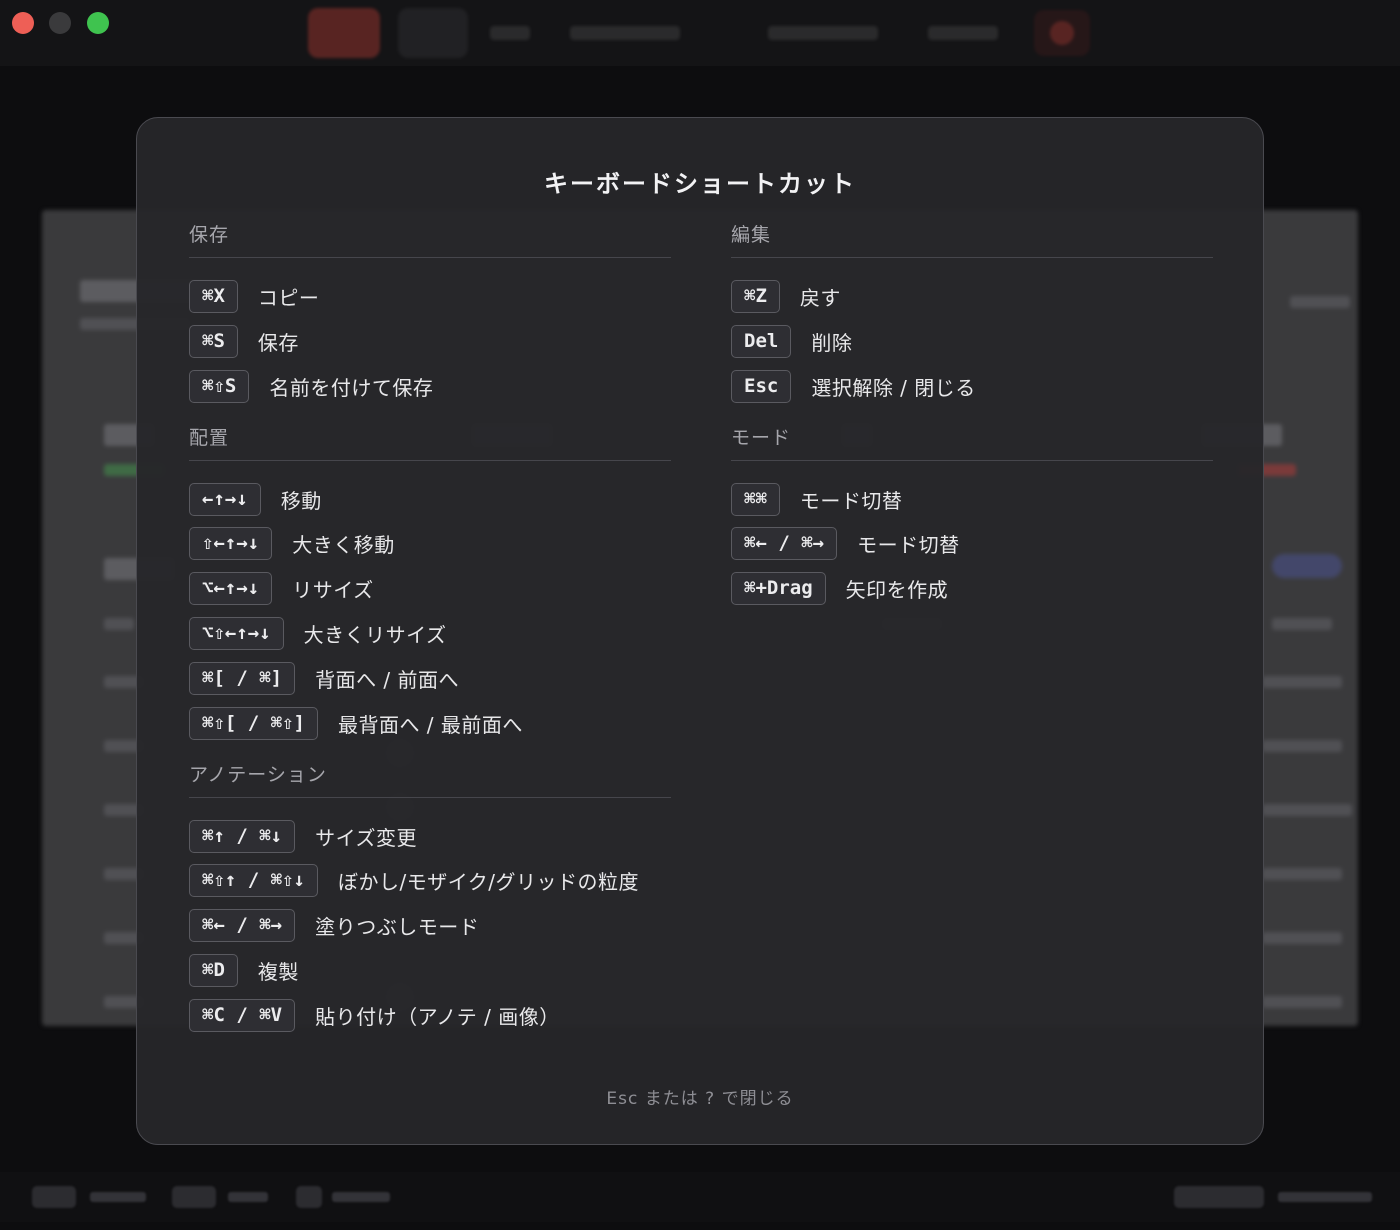  Describe the element at coordinates (430, 442) in the screenshot. I see `section-header: 配置` at that location.